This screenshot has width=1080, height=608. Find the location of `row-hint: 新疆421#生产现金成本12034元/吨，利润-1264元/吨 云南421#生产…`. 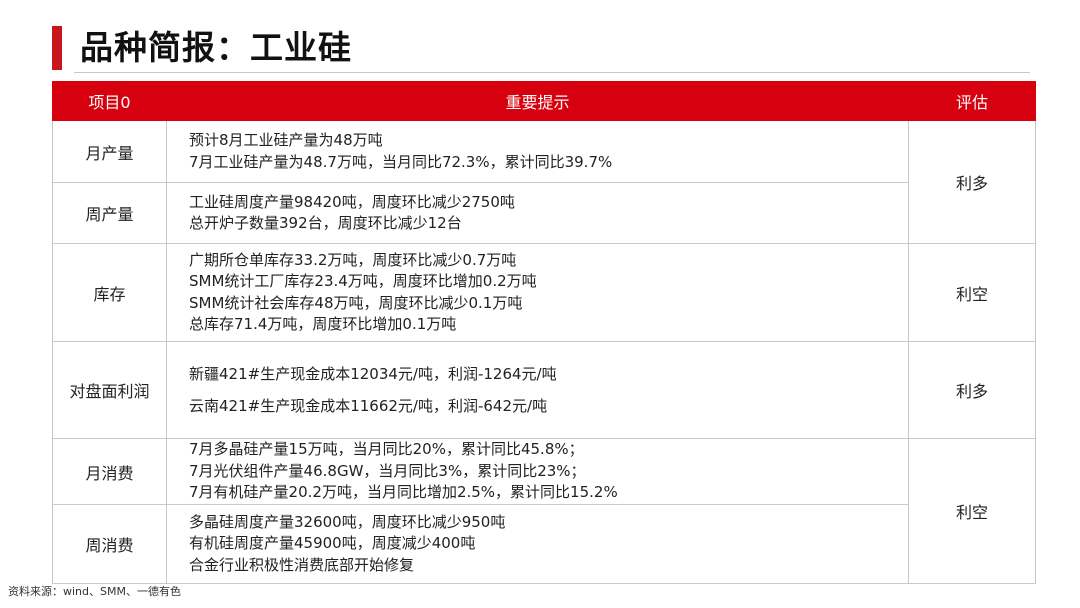

row-hint: 新疆421#生产现金成本12034元/吨，利润-1264元/吨 云南421#生产… is located at coordinates (537, 390).